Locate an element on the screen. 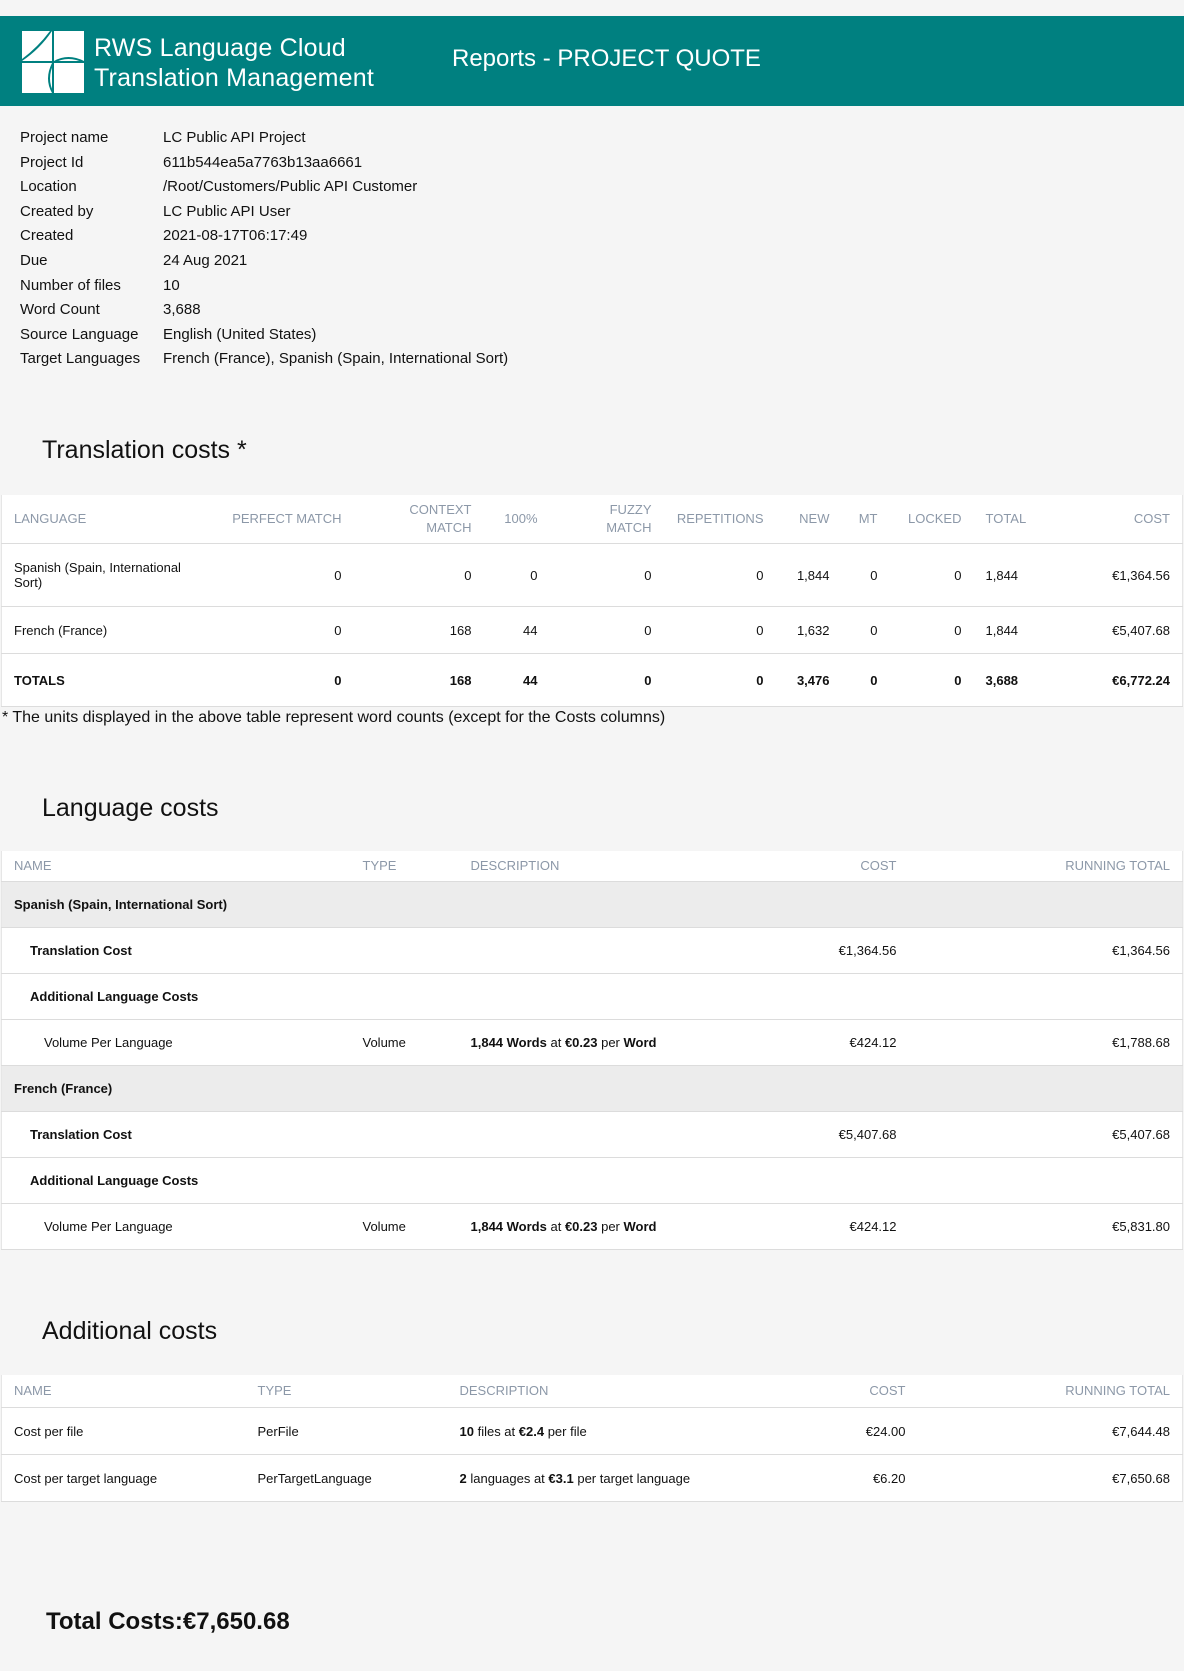  desc-text: per target language is located at coordinates (632, 1478).